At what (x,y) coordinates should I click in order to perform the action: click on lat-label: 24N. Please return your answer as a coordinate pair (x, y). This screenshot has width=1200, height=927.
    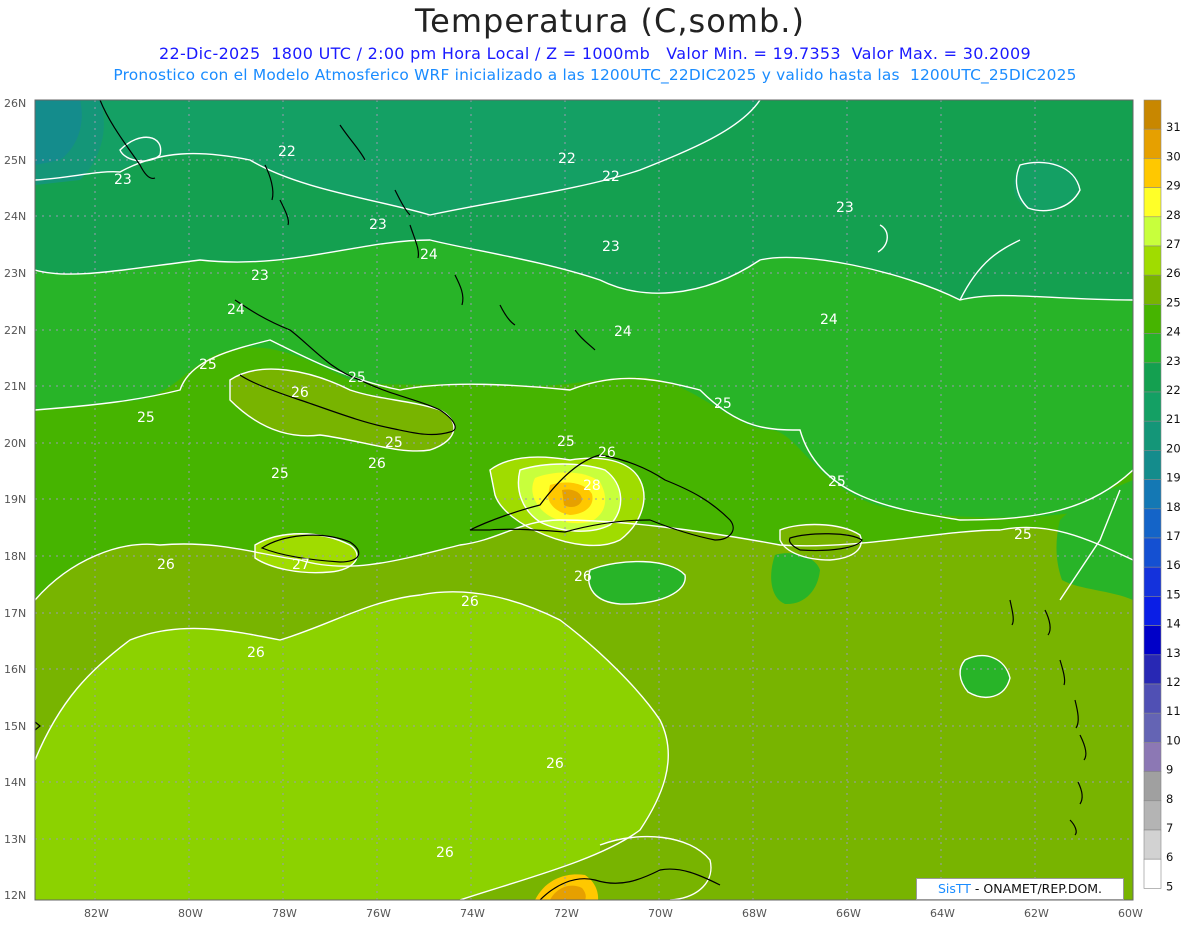
    Looking at the image, I should click on (15, 216).